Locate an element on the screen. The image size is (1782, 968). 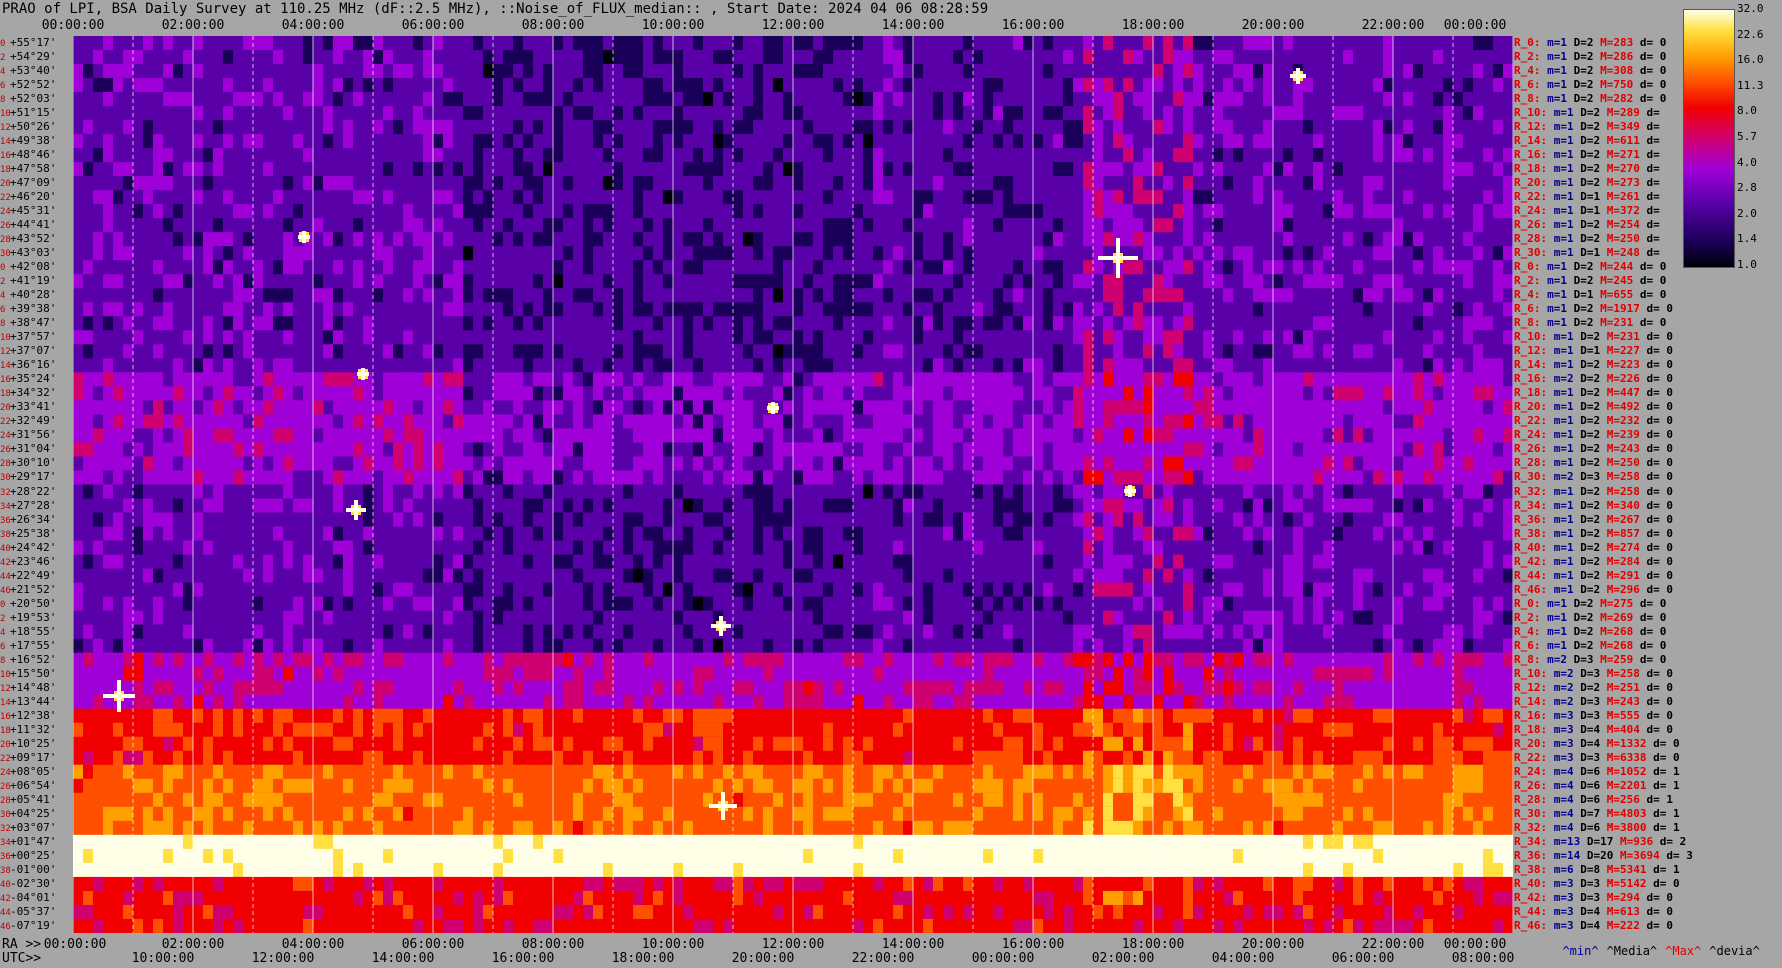
row-index: 28 is located at coordinates (5, 464).